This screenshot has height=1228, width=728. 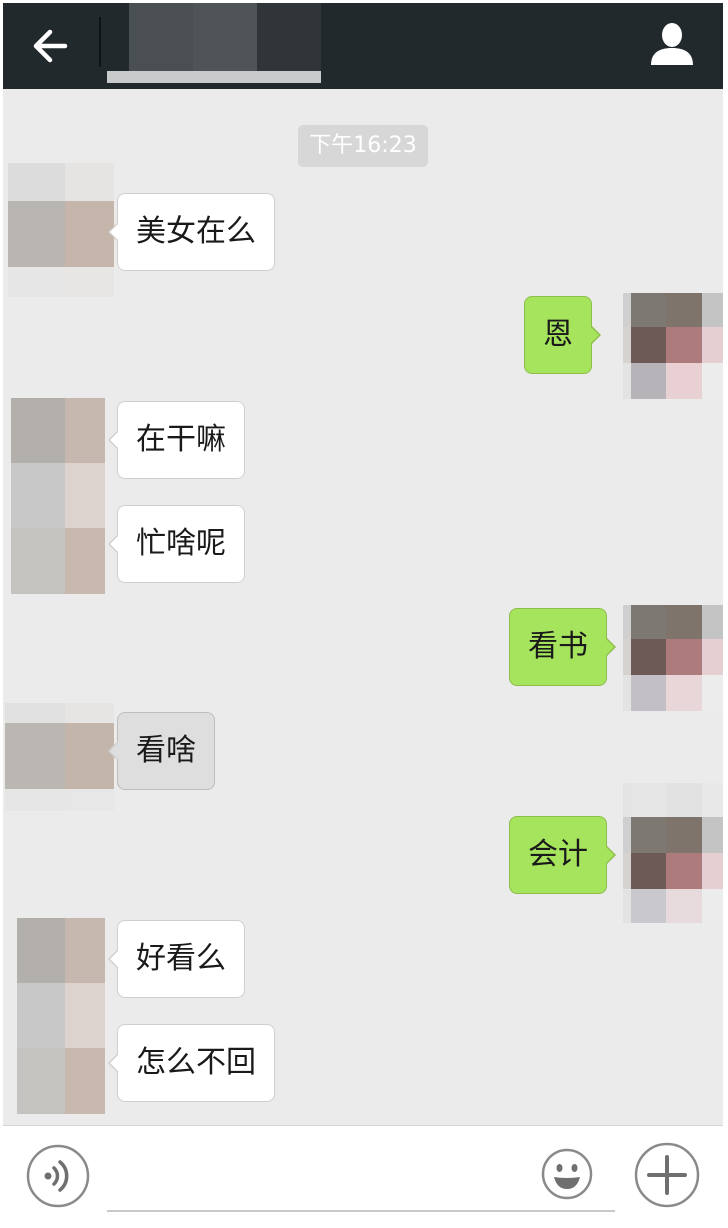 I want to click on plus-icon, so click(x=667, y=1175).